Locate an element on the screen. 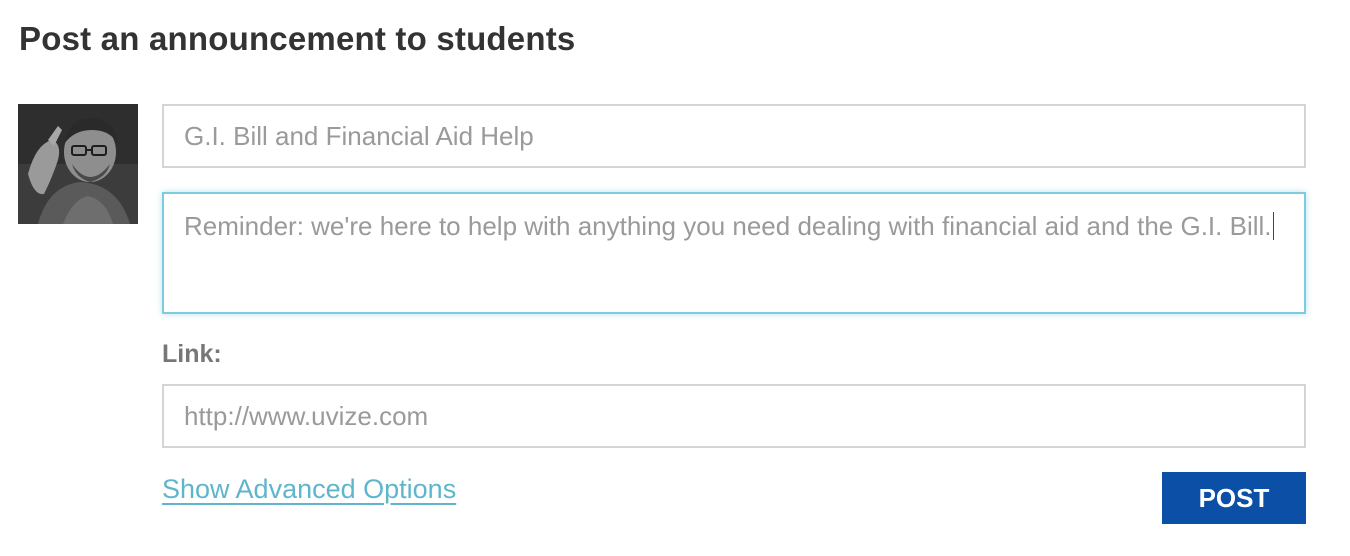 The width and height of the screenshot is (1350, 556). subject-value: G.I. Bill and Financial Aid Help is located at coordinates (359, 136).